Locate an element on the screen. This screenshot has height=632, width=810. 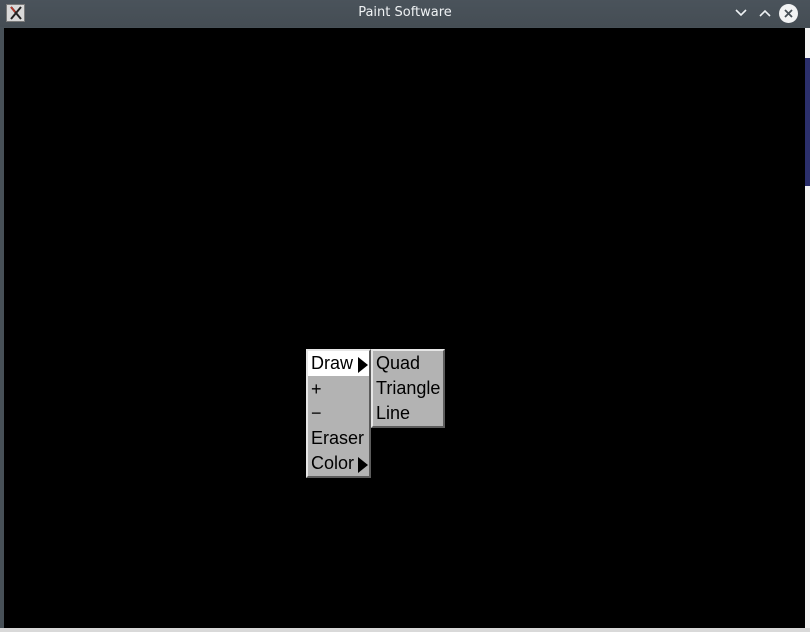
minimize-icon is located at coordinates (741, 13).